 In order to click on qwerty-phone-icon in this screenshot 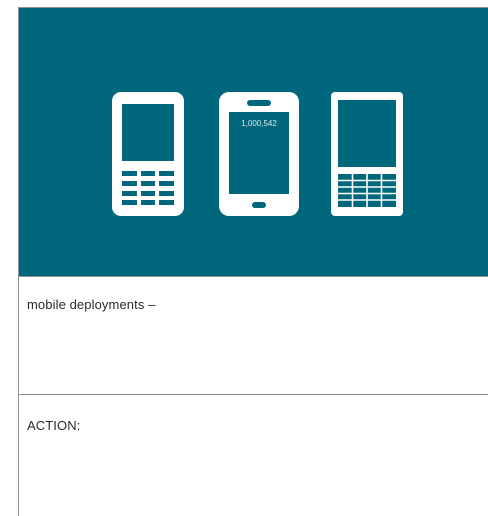, I will do `click(367, 154)`.